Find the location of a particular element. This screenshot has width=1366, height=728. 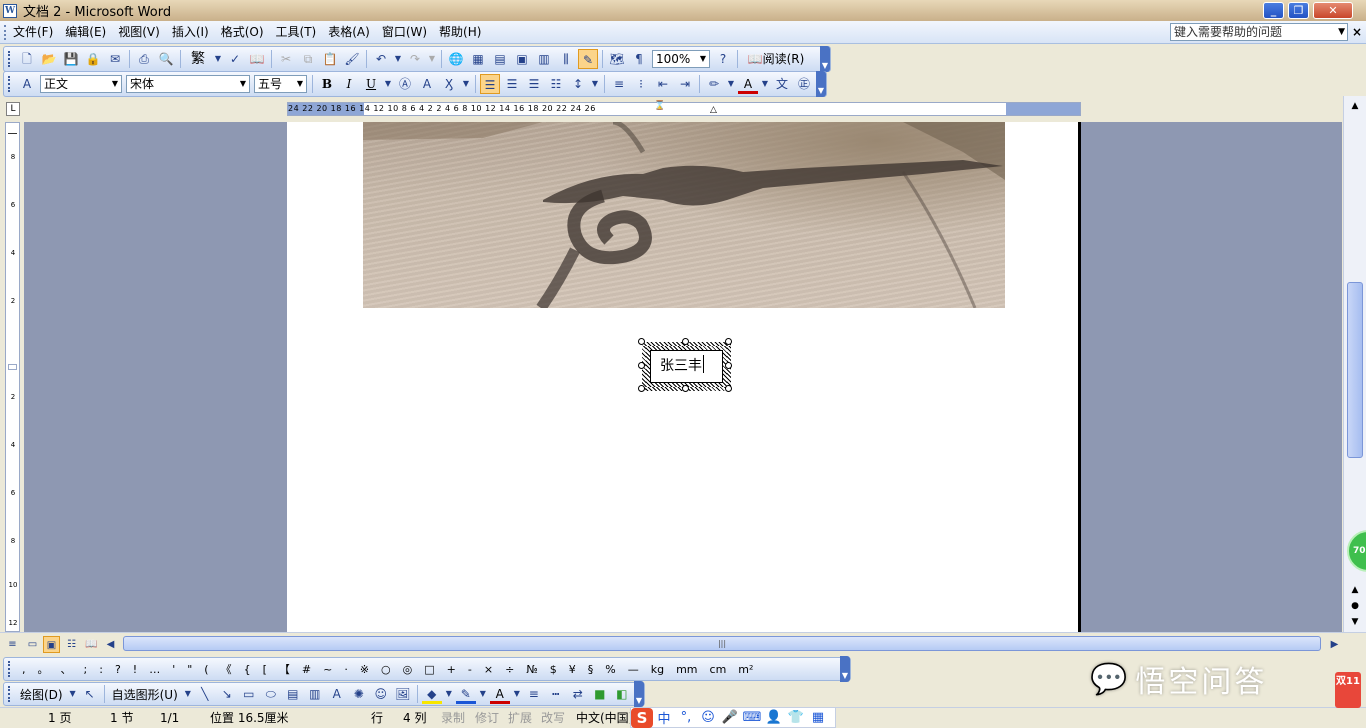

symbol-button: □ is located at coordinates (429, 669).